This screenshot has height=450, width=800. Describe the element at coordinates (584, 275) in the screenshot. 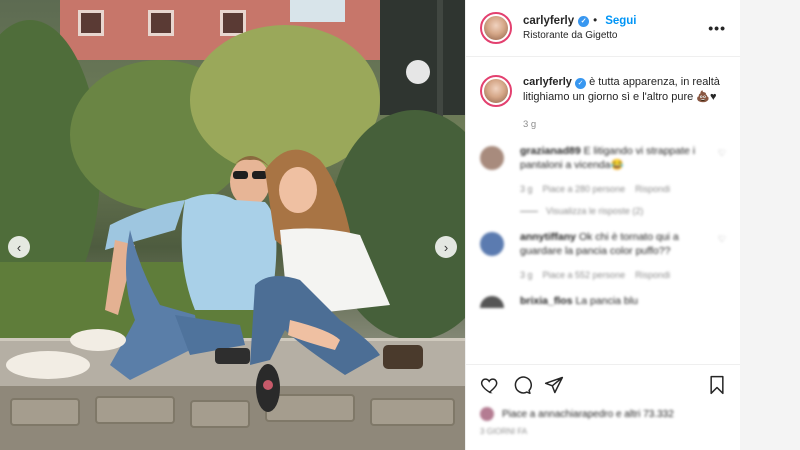

I see `comment-likes: Piace a 552 persone` at that location.